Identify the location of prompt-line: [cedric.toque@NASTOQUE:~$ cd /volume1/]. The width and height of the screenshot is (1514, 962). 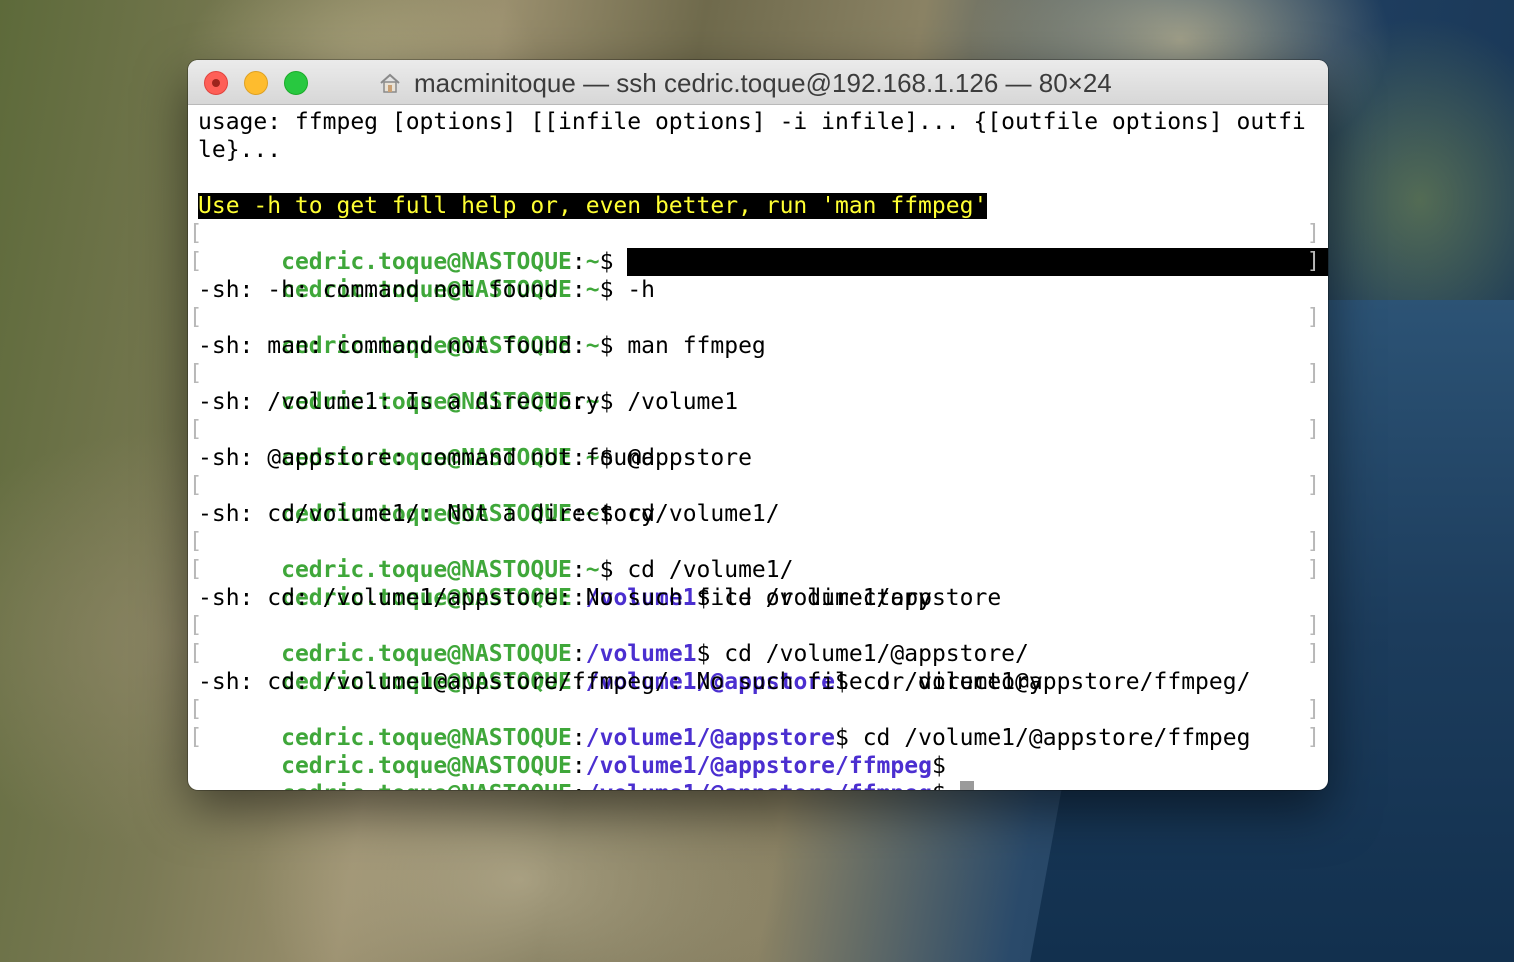
(754, 555).